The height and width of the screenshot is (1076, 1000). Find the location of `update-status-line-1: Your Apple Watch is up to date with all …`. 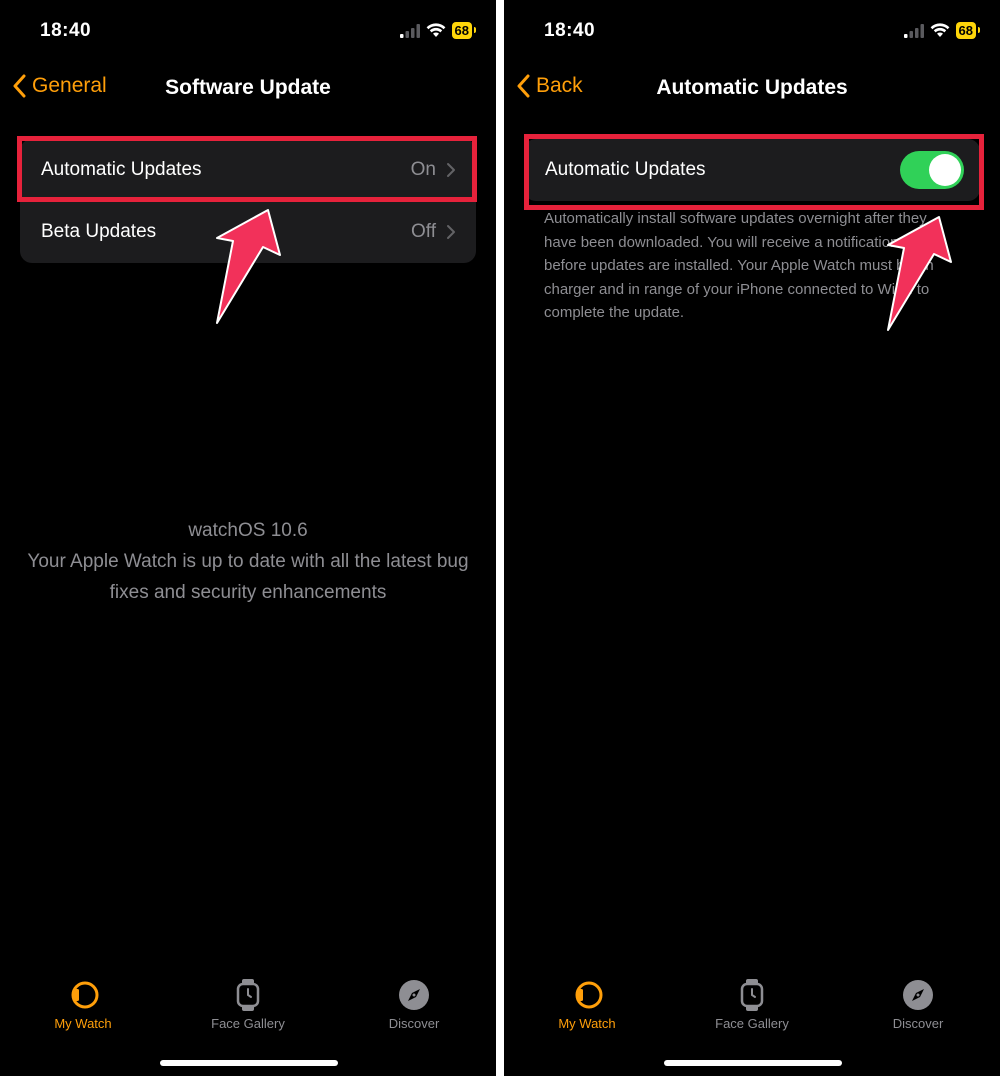

update-status-line-1: Your Apple Watch is up to date with all … is located at coordinates (248, 561).